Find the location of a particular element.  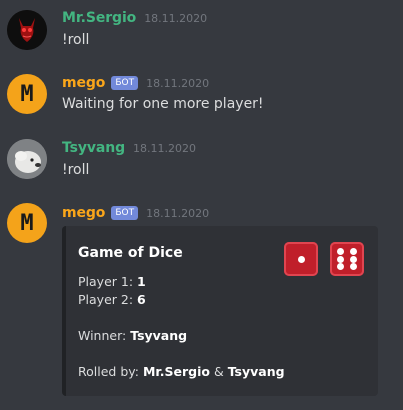

rolled-by-user-1: Mr.Sergio is located at coordinates (176, 371).